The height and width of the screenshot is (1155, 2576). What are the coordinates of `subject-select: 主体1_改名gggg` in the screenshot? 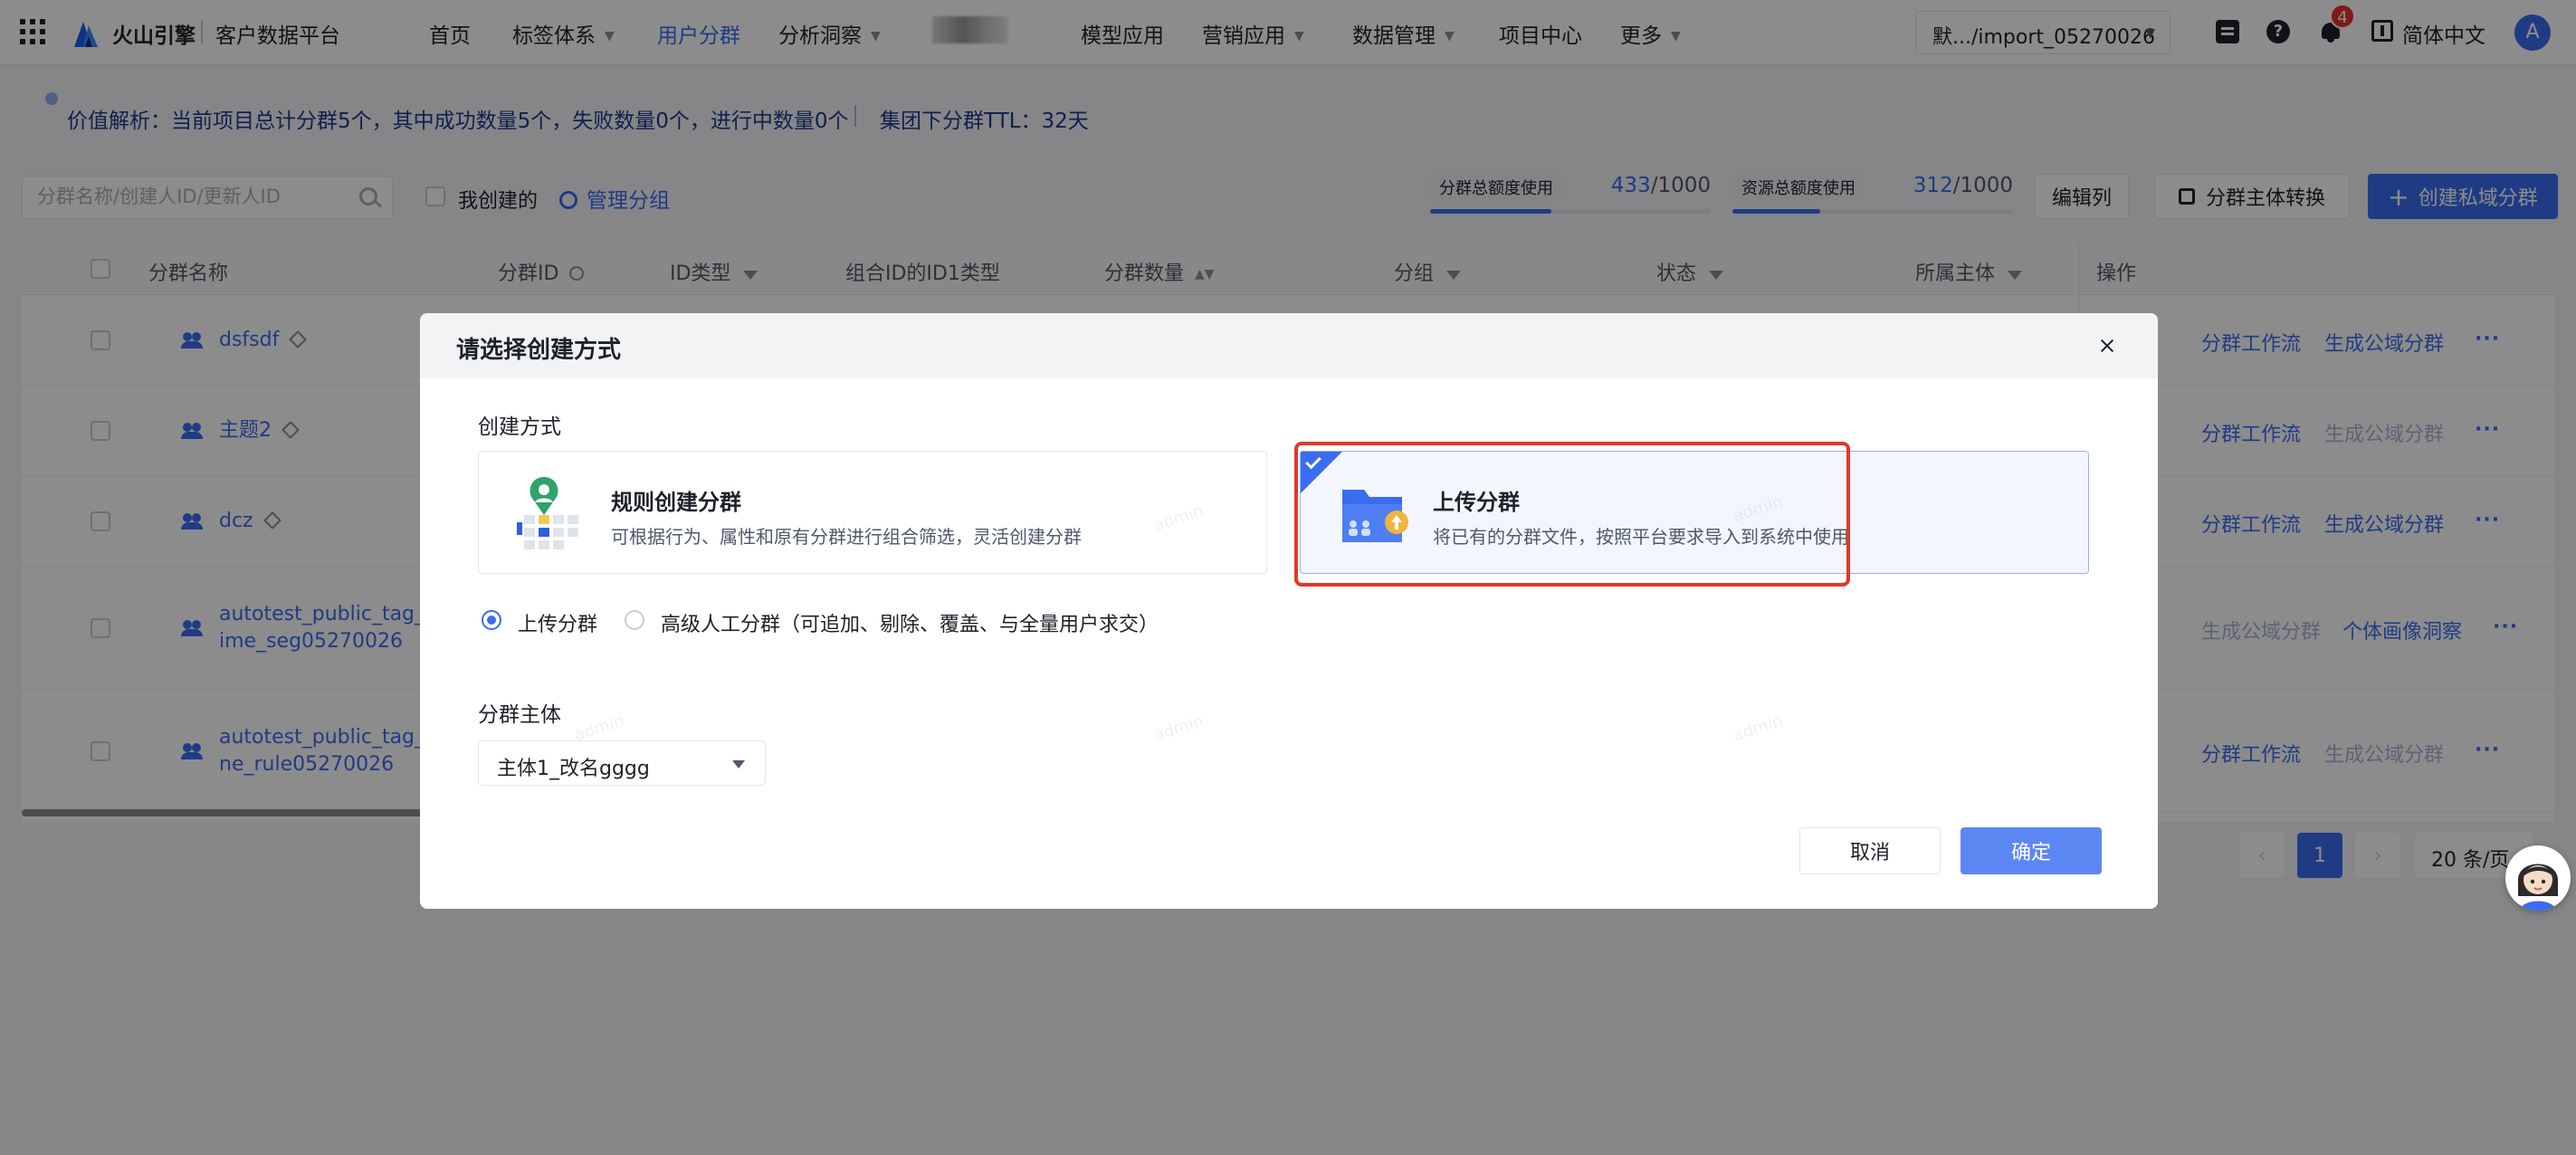 It's located at (622, 763).